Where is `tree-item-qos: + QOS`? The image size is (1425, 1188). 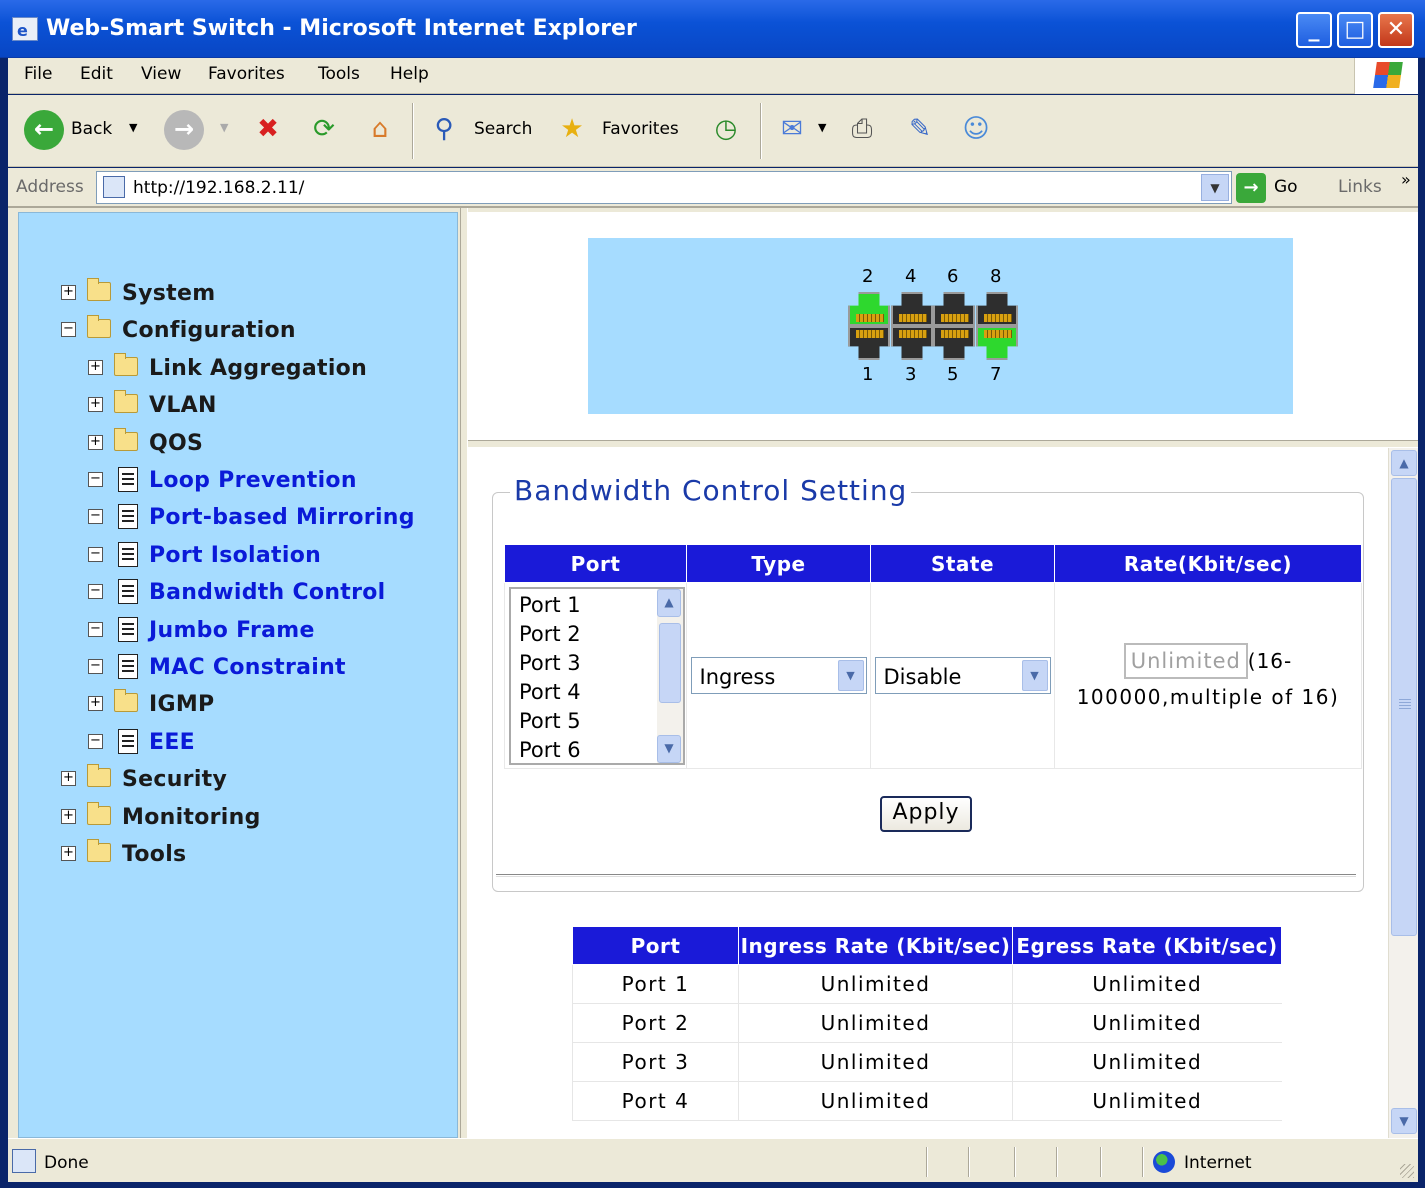 tree-item-qos: + QOS is located at coordinates (268, 443).